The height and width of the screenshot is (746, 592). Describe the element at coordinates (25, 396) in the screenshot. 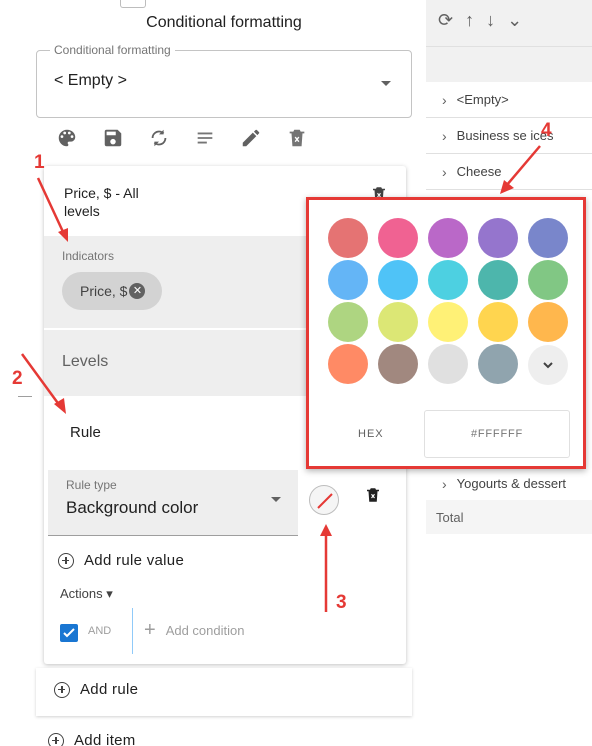

I see `annotation-underline` at that location.